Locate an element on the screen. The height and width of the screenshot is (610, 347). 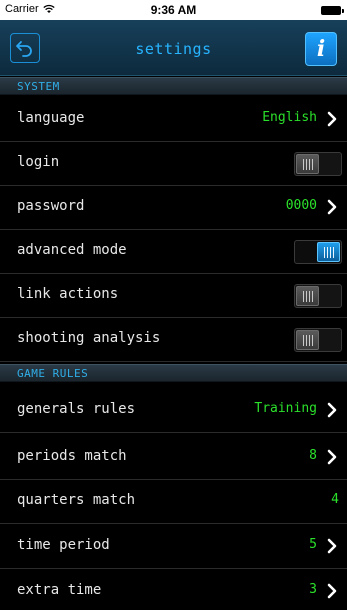
nav-bar: settings i is located at coordinates (173, 48).